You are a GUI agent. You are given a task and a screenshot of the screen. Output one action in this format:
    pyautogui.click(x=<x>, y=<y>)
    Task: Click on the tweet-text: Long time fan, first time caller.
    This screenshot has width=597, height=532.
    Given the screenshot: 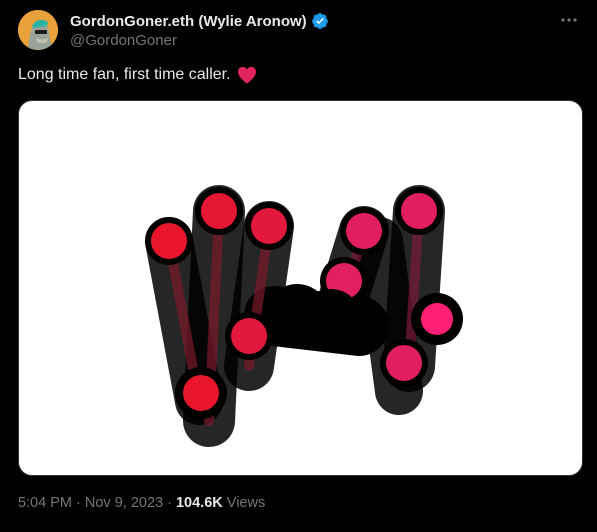 What is the action you would take?
    pyautogui.click(x=137, y=75)
    